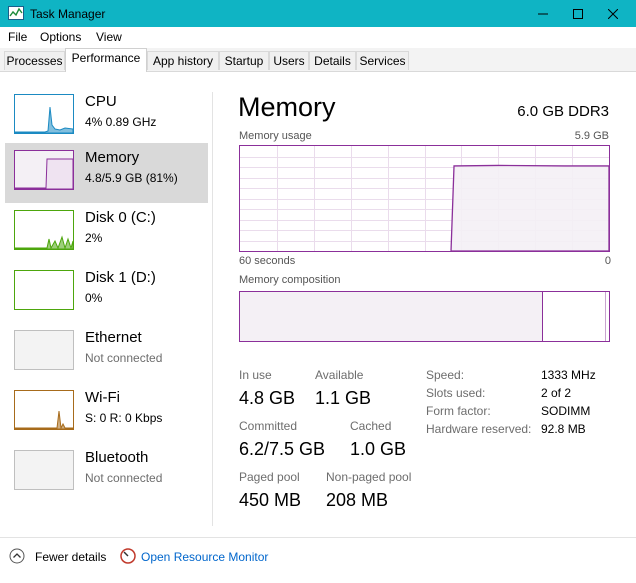 The width and height of the screenshot is (636, 583). Describe the element at coordinates (318, 13) in the screenshot. I see `title-bar: Task Manager` at that location.